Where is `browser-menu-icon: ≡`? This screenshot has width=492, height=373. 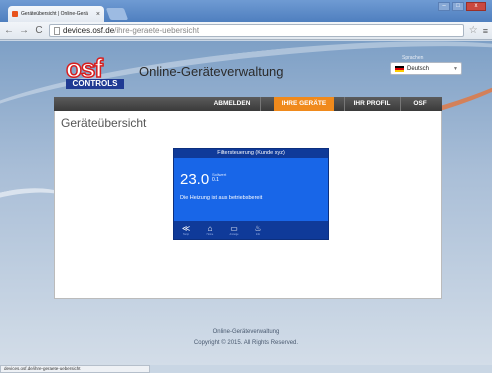
browser-menu-icon: ≡ is located at coordinates (485, 31).